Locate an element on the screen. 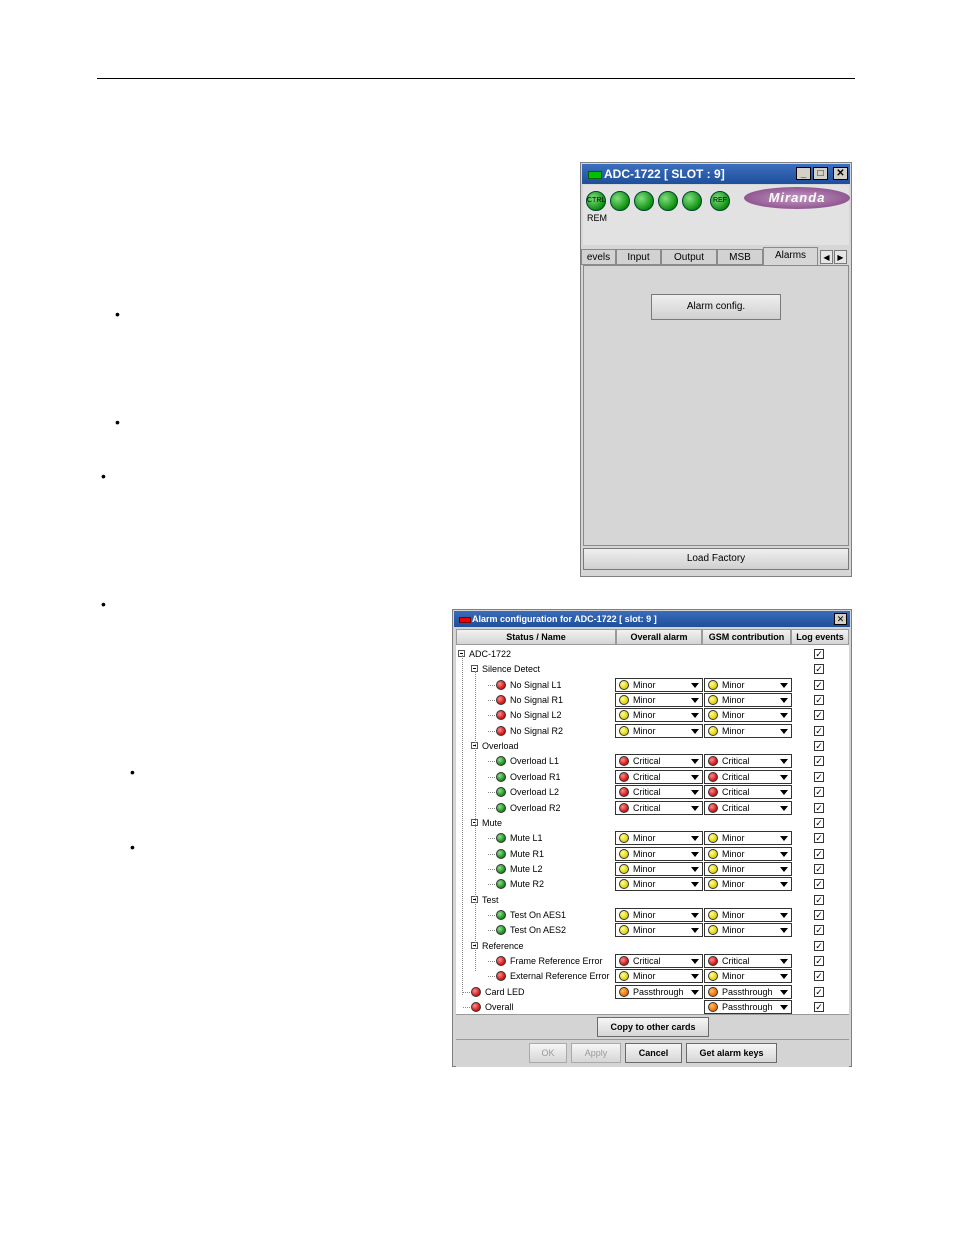 This screenshot has height=1235, width=954. tab-scroll-left-icon: ◀ is located at coordinates (826, 257).